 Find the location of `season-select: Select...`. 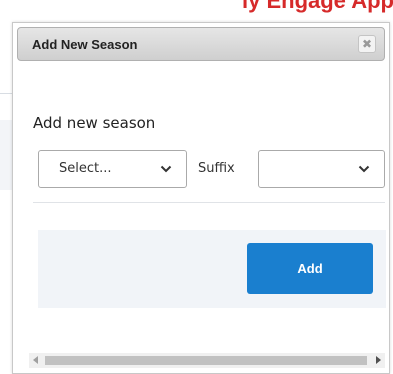

season-select: Select... is located at coordinates (112, 169).